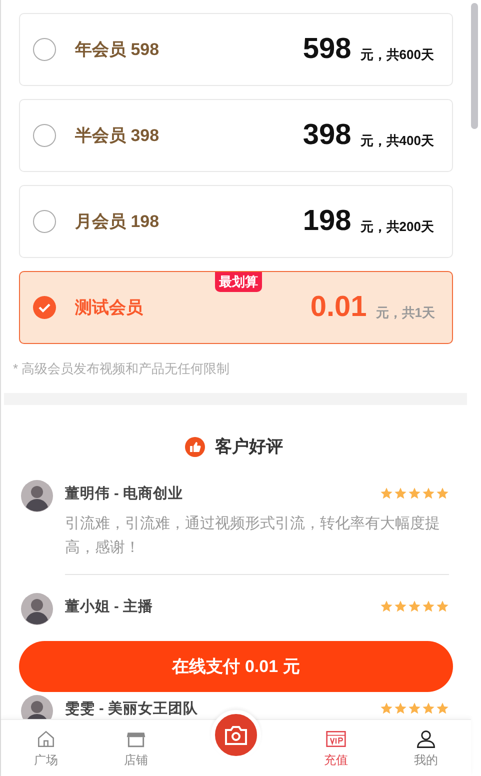 The height and width of the screenshot is (776, 481). Describe the element at coordinates (236, 307) in the screenshot. I see `plan-card: 测试会员 0.01 元，共1天 最划算` at that location.